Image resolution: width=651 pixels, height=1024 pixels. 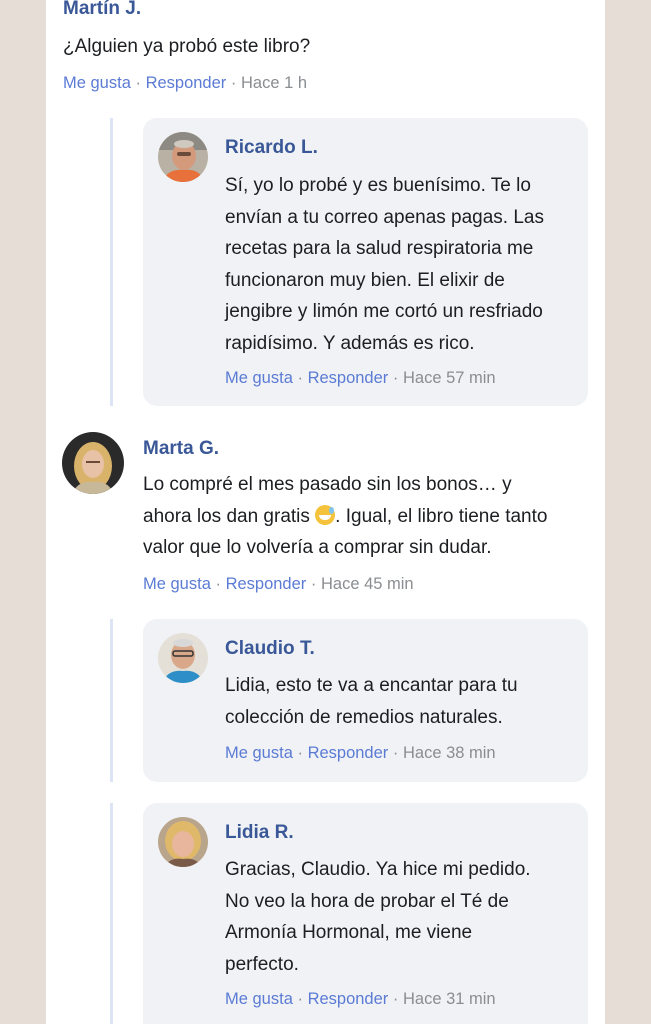 What do you see at coordinates (449, 753) in the screenshot?
I see `timestamp: Hace 38 min` at bounding box center [449, 753].